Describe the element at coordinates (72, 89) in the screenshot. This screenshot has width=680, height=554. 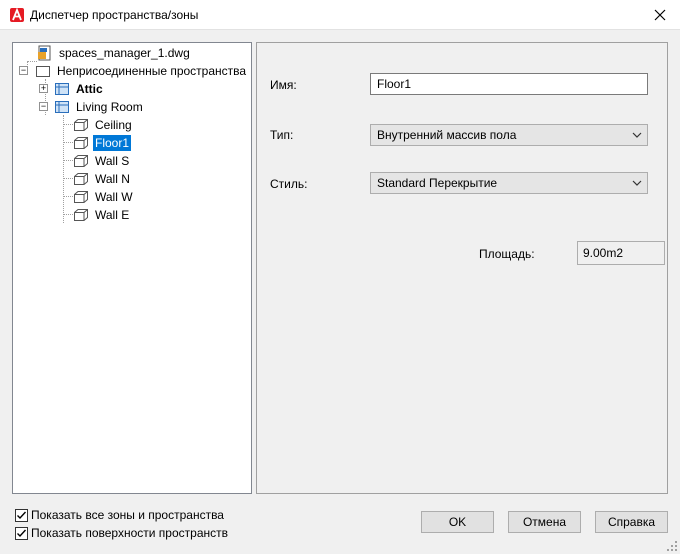
I see `tree-item-attic: + Attic` at that location.